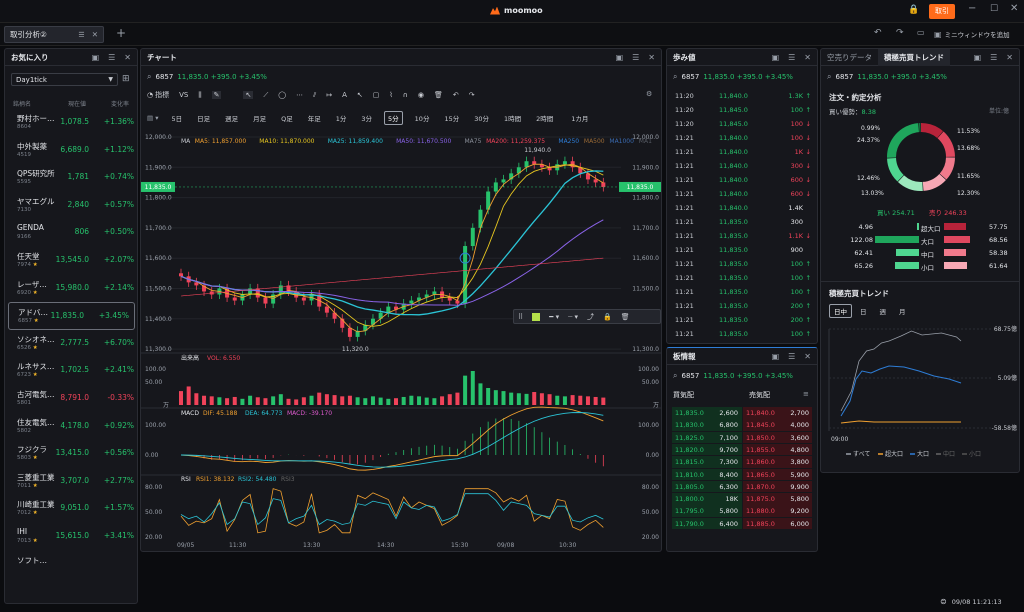 Image resolution: width=1024 pixels, height=612 pixels. I want to click on watchlist-row: アドバ… 6857 ★ 11,835.0 +3.45%, so click(71, 316).